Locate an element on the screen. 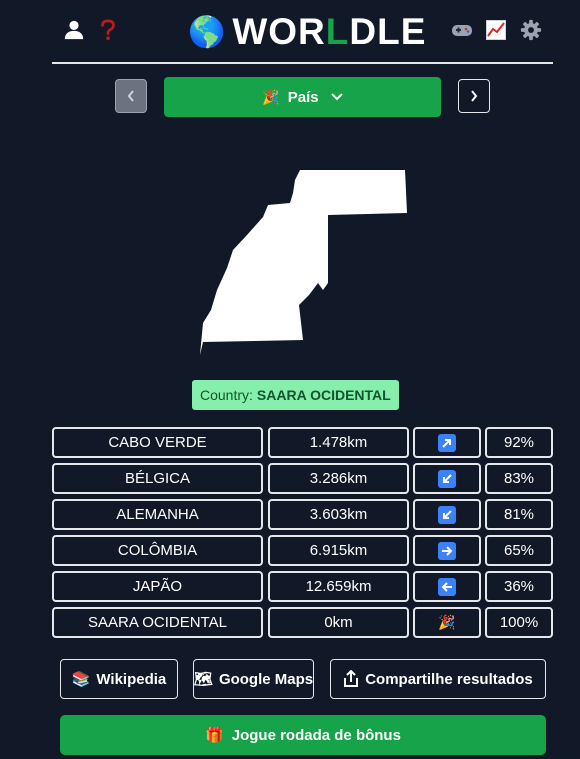 This screenshot has height=759, width=580. title-part-1: WOR is located at coordinates (279, 31).